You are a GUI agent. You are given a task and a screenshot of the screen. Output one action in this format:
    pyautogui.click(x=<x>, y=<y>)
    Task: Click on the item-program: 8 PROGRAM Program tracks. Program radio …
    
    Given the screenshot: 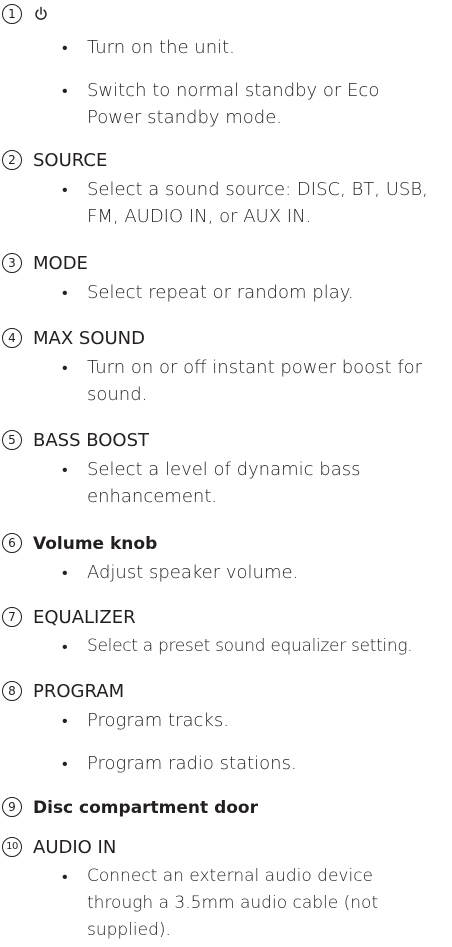 What is the action you would take?
    pyautogui.click(x=226, y=728)
    